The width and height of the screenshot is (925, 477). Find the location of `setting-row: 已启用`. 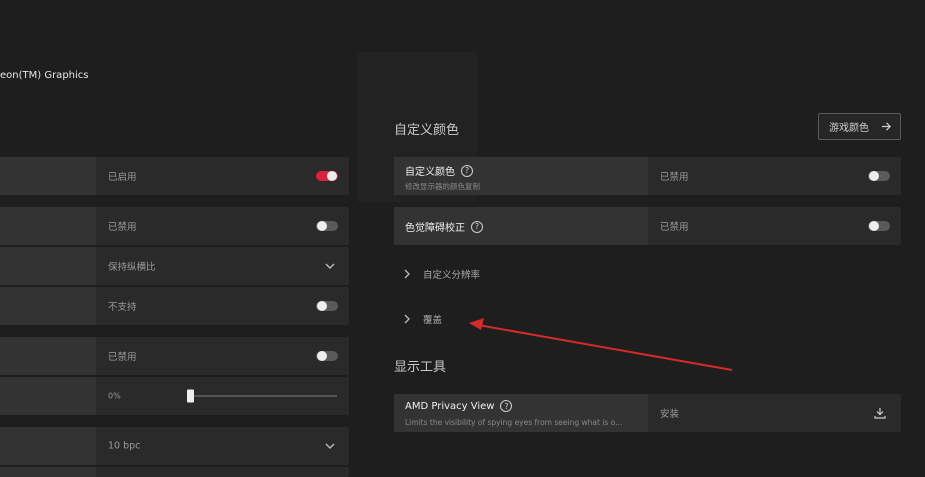

setting-row: 已启用 is located at coordinates (174, 176).